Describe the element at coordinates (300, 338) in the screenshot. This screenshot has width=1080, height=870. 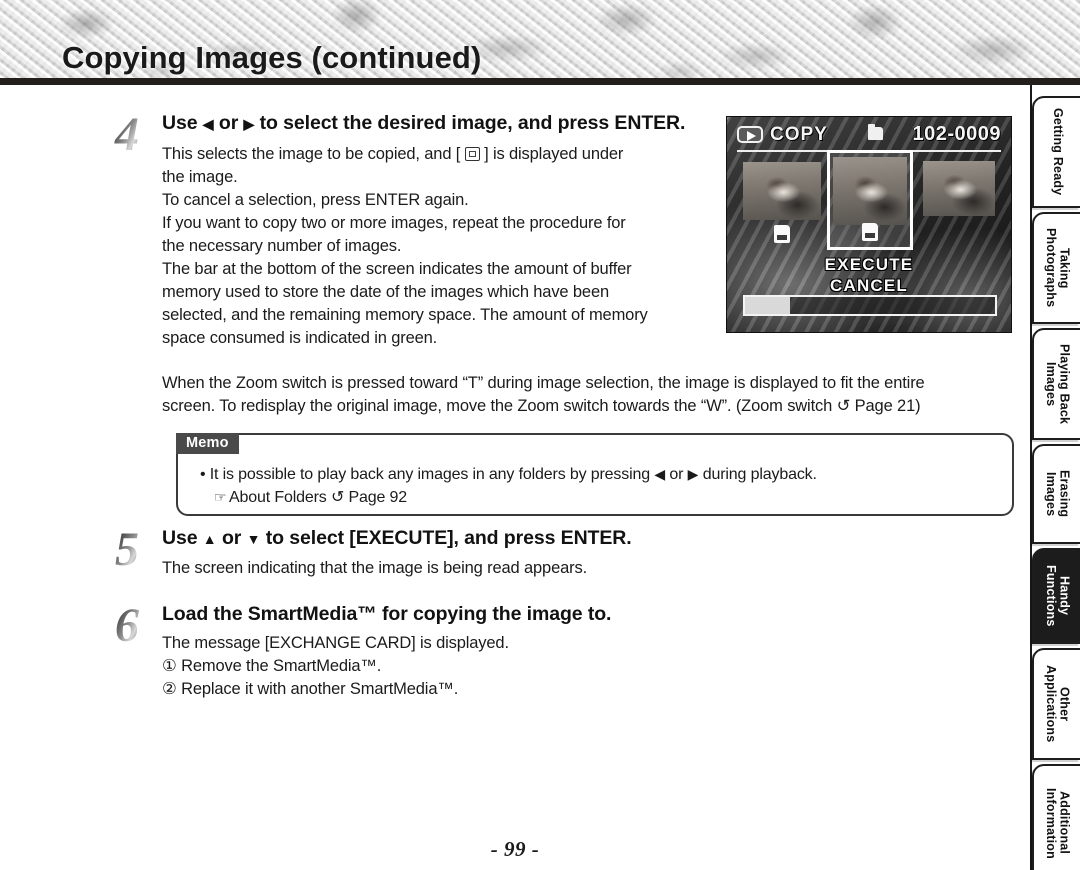
I see `step-paragraph: space consumed is indicated in green.` at that location.